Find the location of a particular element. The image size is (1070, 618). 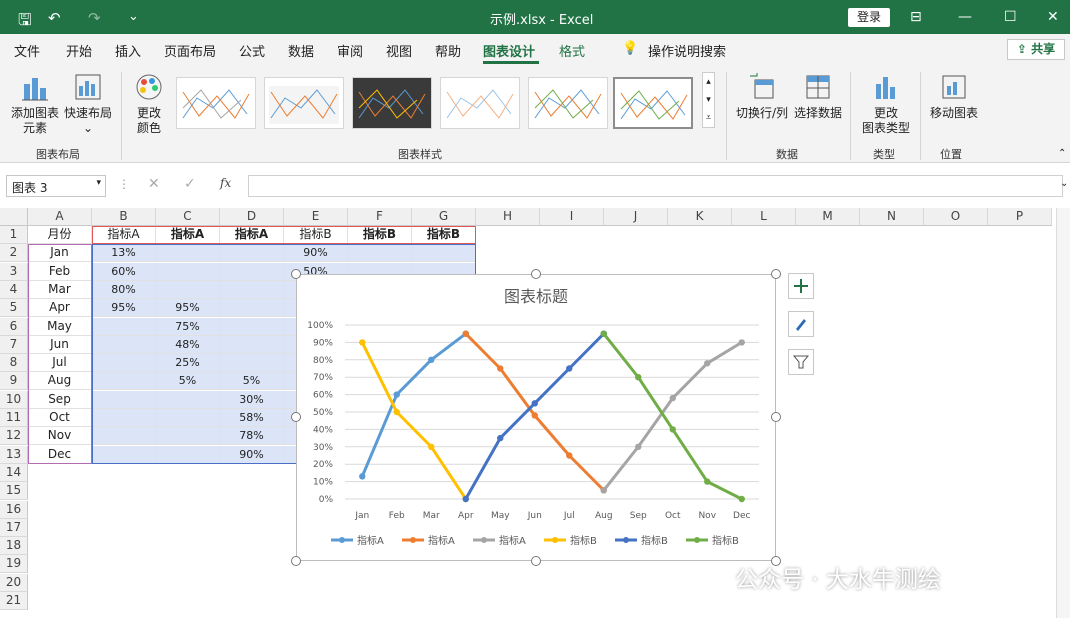

tab-insert: 插入 is located at coordinates (128, 50).